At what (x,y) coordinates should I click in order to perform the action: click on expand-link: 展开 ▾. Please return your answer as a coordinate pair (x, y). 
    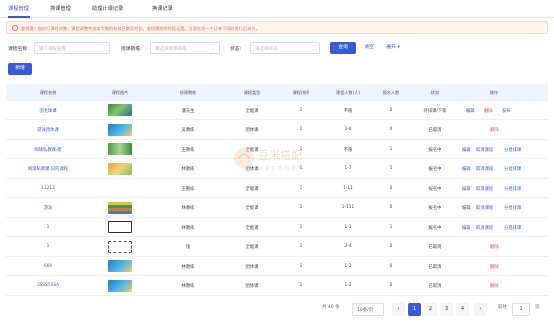
    Looking at the image, I should click on (393, 48).